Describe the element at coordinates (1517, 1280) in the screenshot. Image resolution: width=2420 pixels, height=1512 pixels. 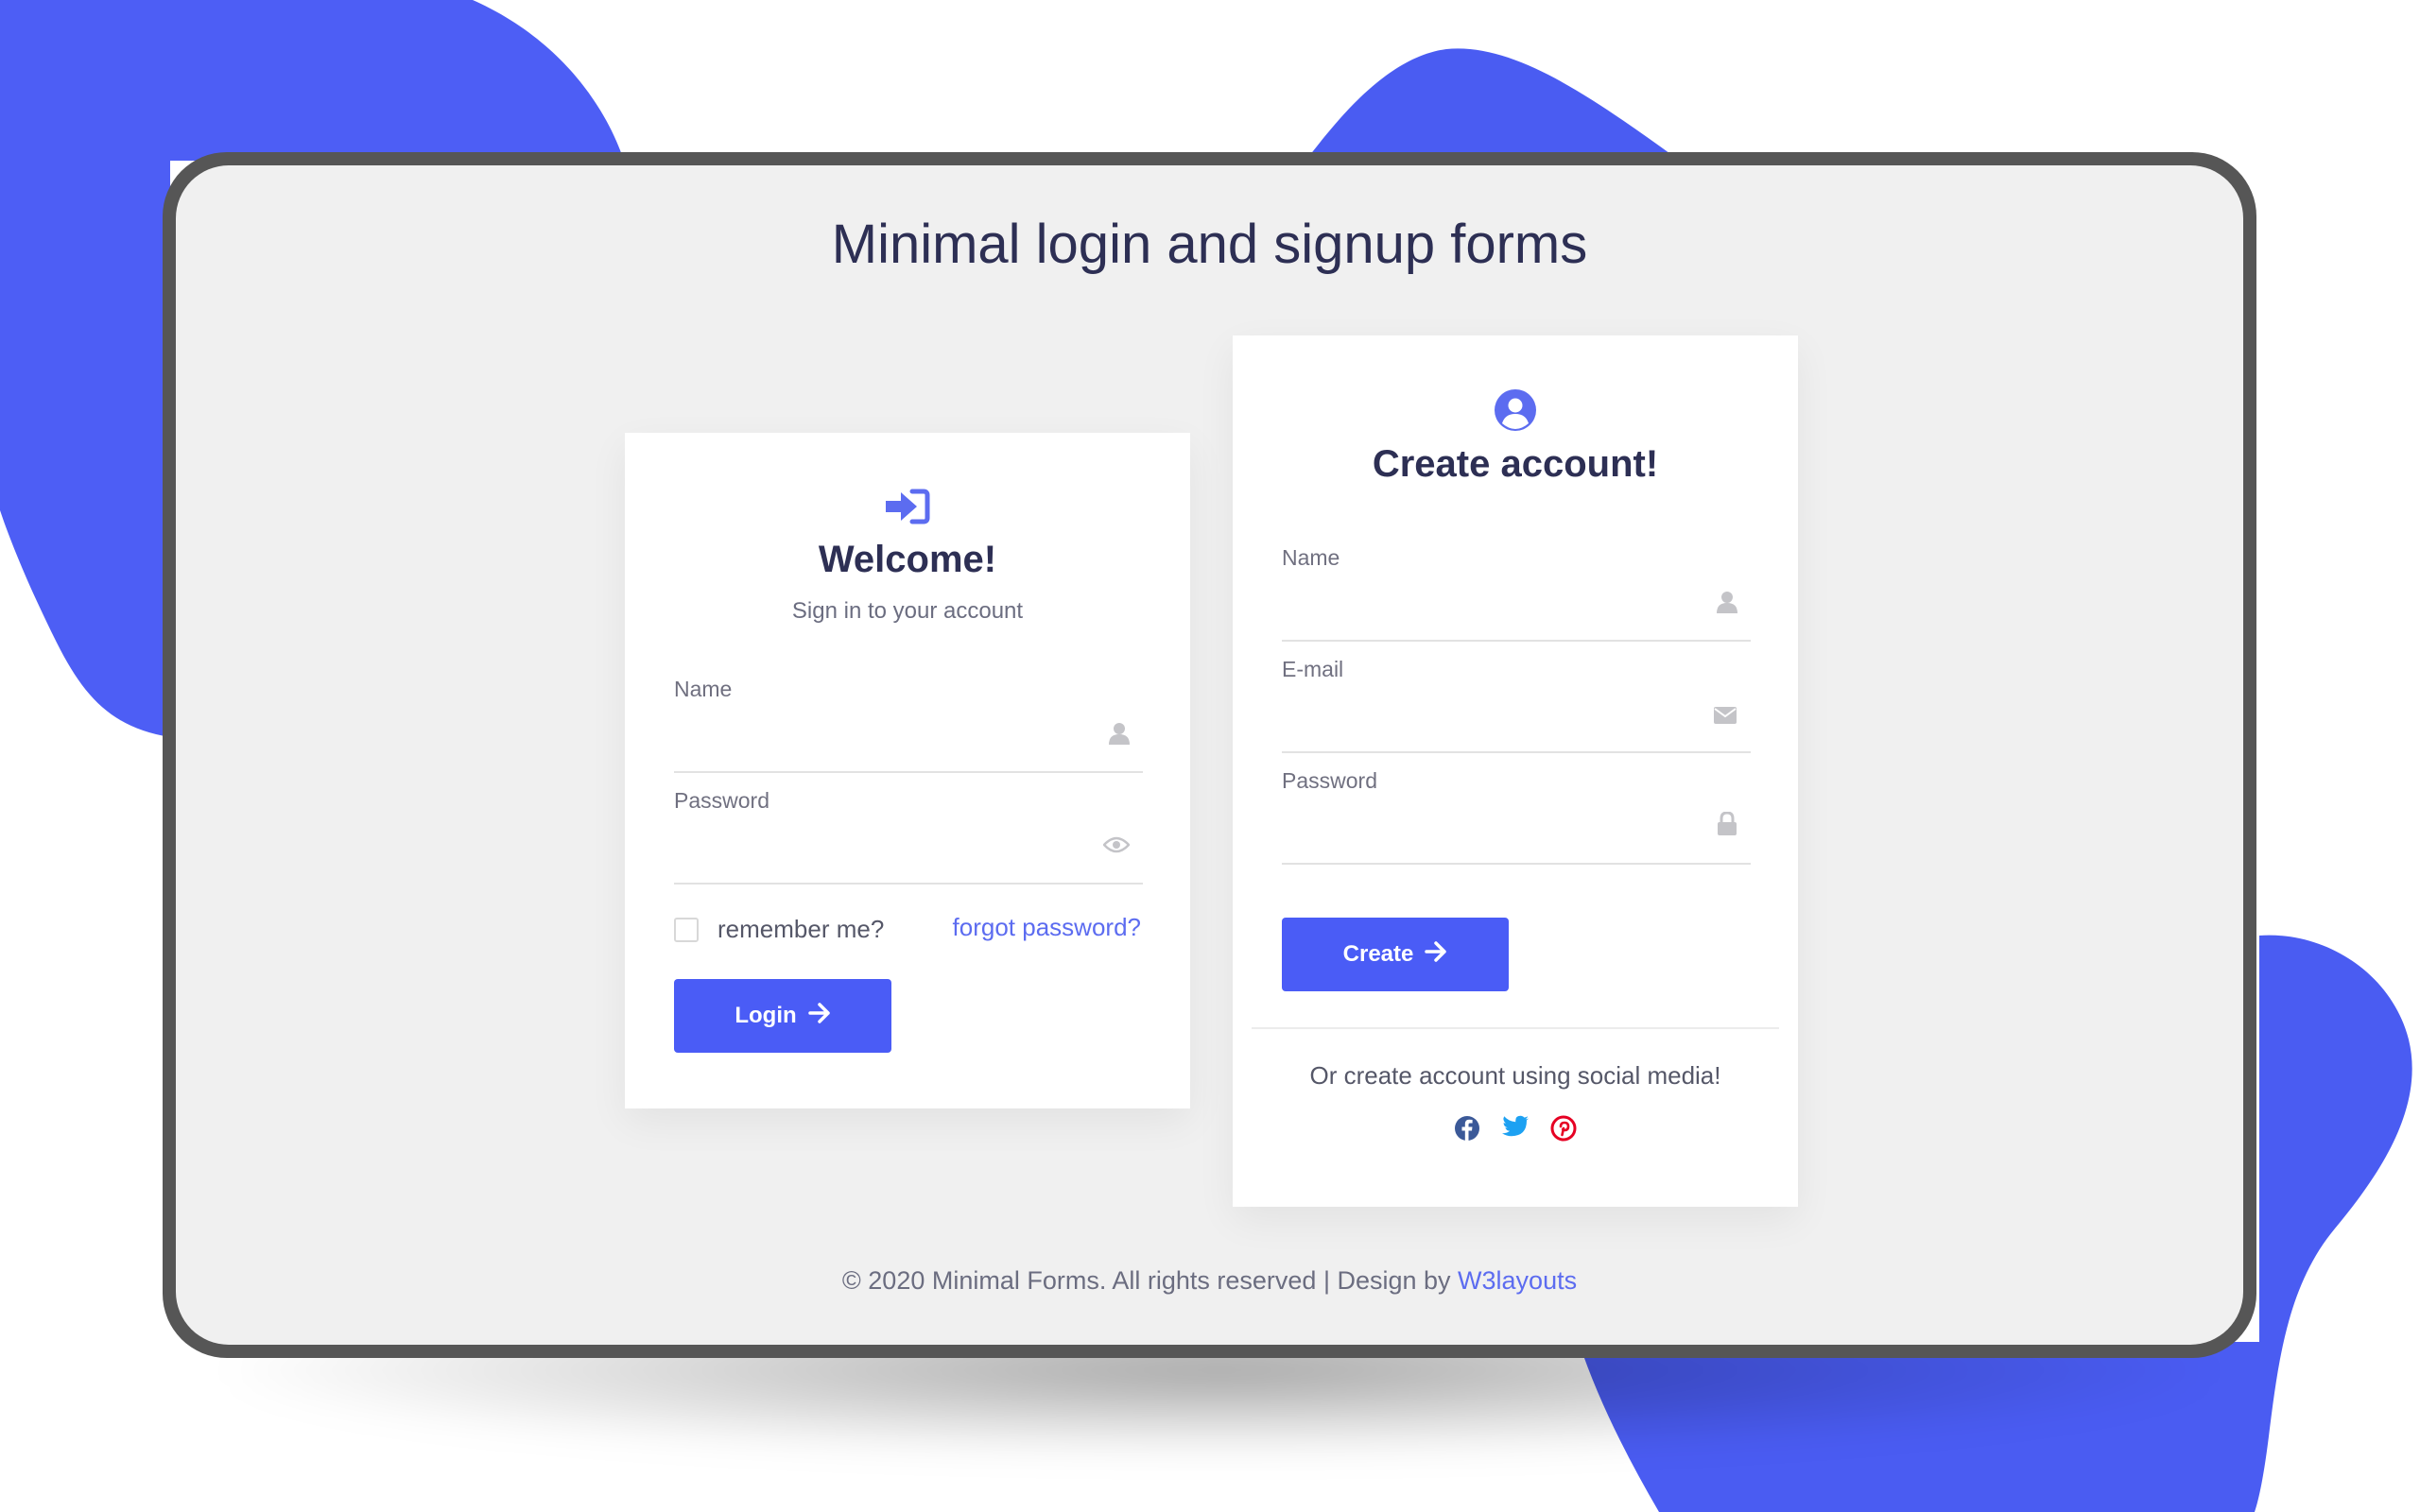
I see `footer-link: W3layouts` at that location.